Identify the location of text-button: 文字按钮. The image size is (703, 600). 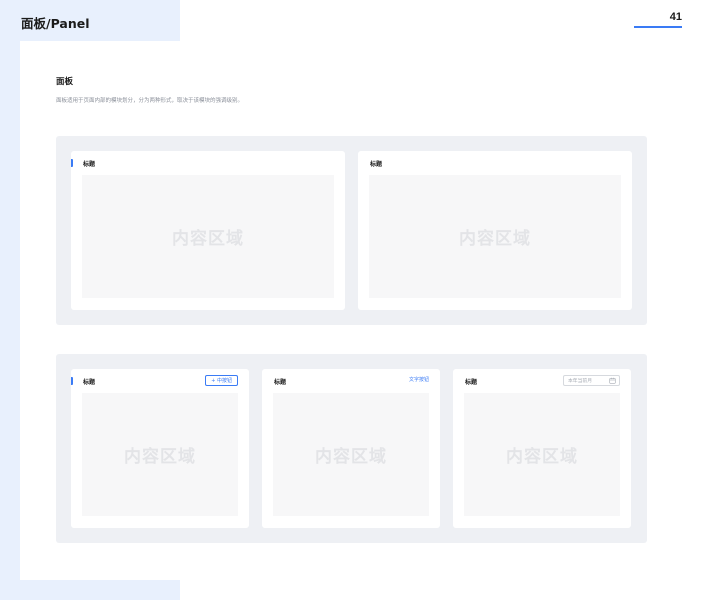
(419, 379).